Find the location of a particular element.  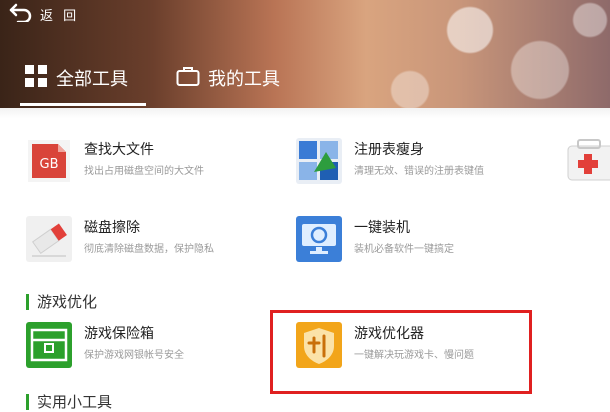

gb-file-icon: GB is located at coordinates (49, 161).